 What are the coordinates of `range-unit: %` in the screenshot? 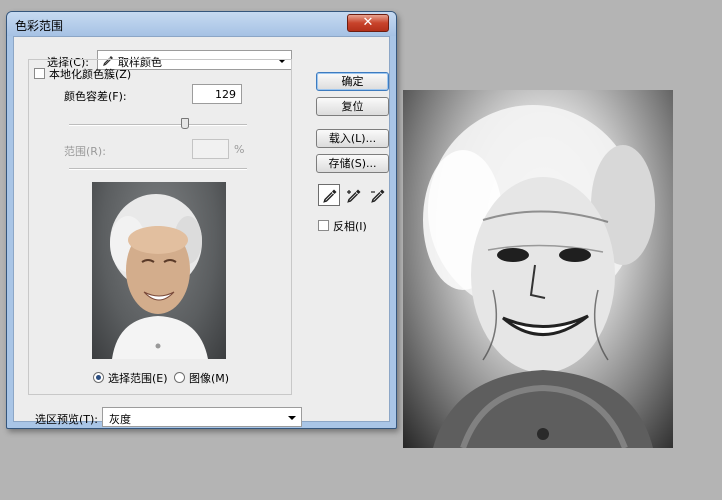 It's located at (239, 149).